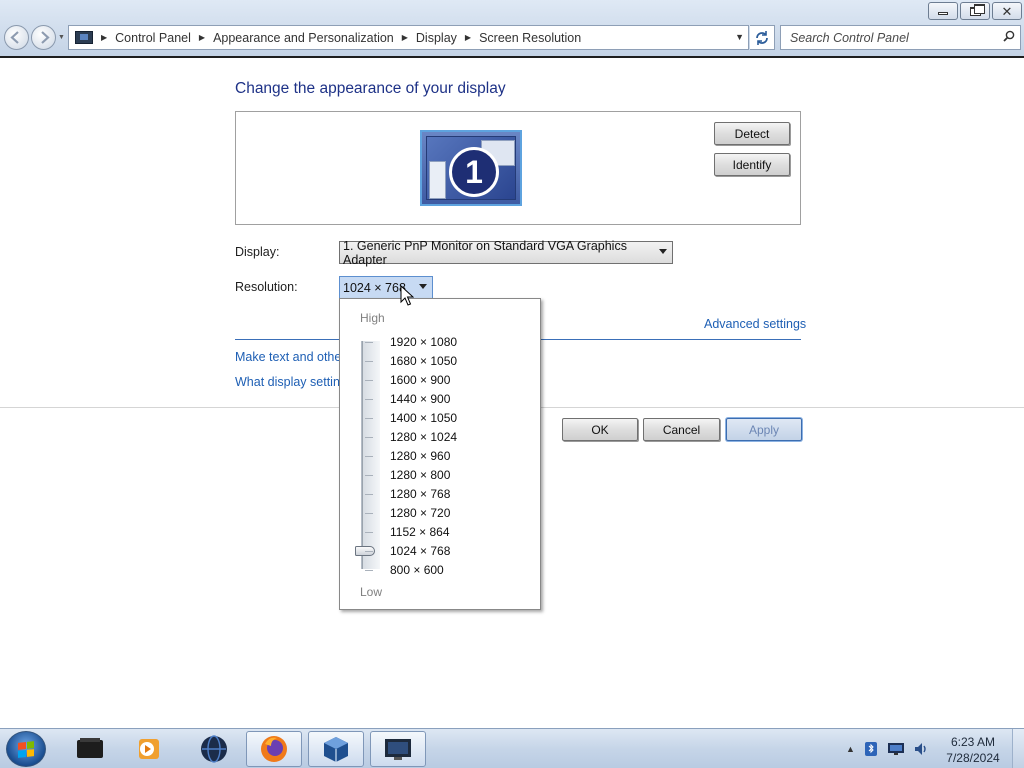  What do you see at coordinates (1018, 748) in the screenshot?
I see `show-desktop-button` at bounding box center [1018, 748].